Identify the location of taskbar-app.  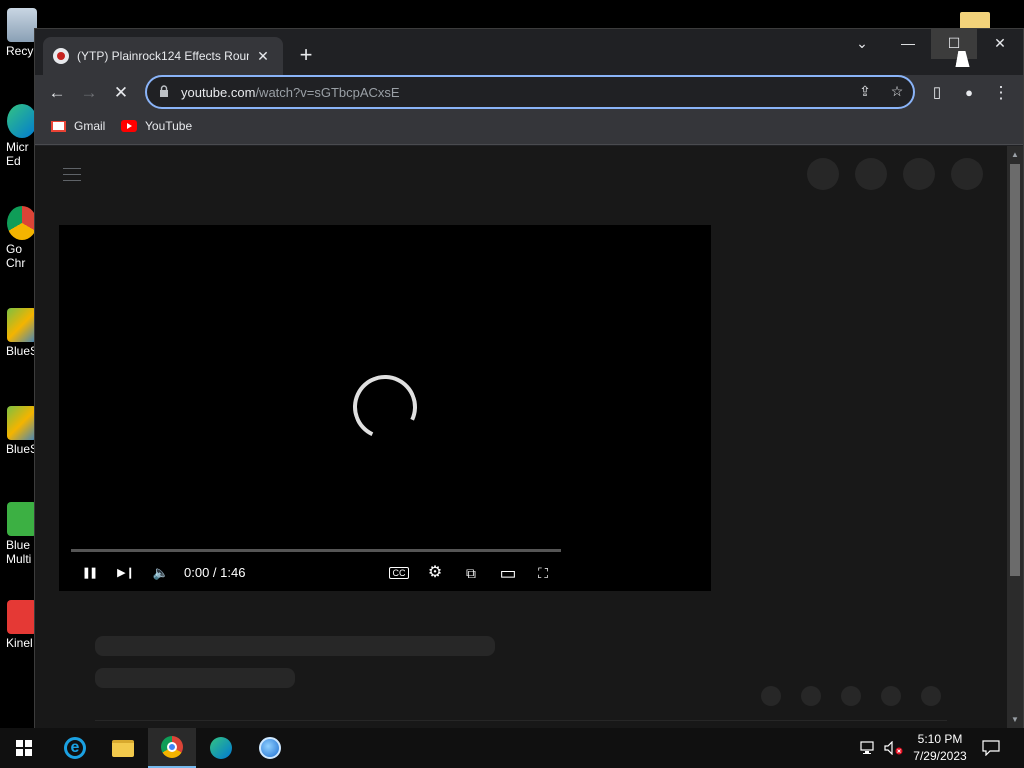
(270, 748).